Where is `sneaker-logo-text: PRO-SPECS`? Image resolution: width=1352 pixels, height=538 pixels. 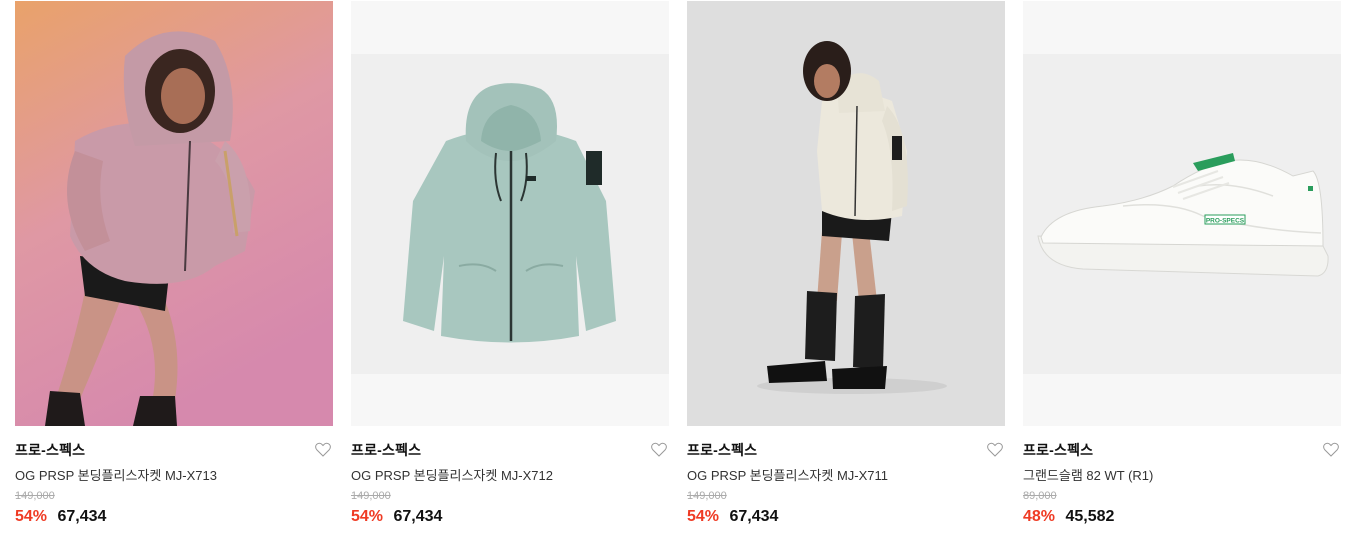 sneaker-logo-text: PRO-SPECS is located at coordinates (1225, 221).